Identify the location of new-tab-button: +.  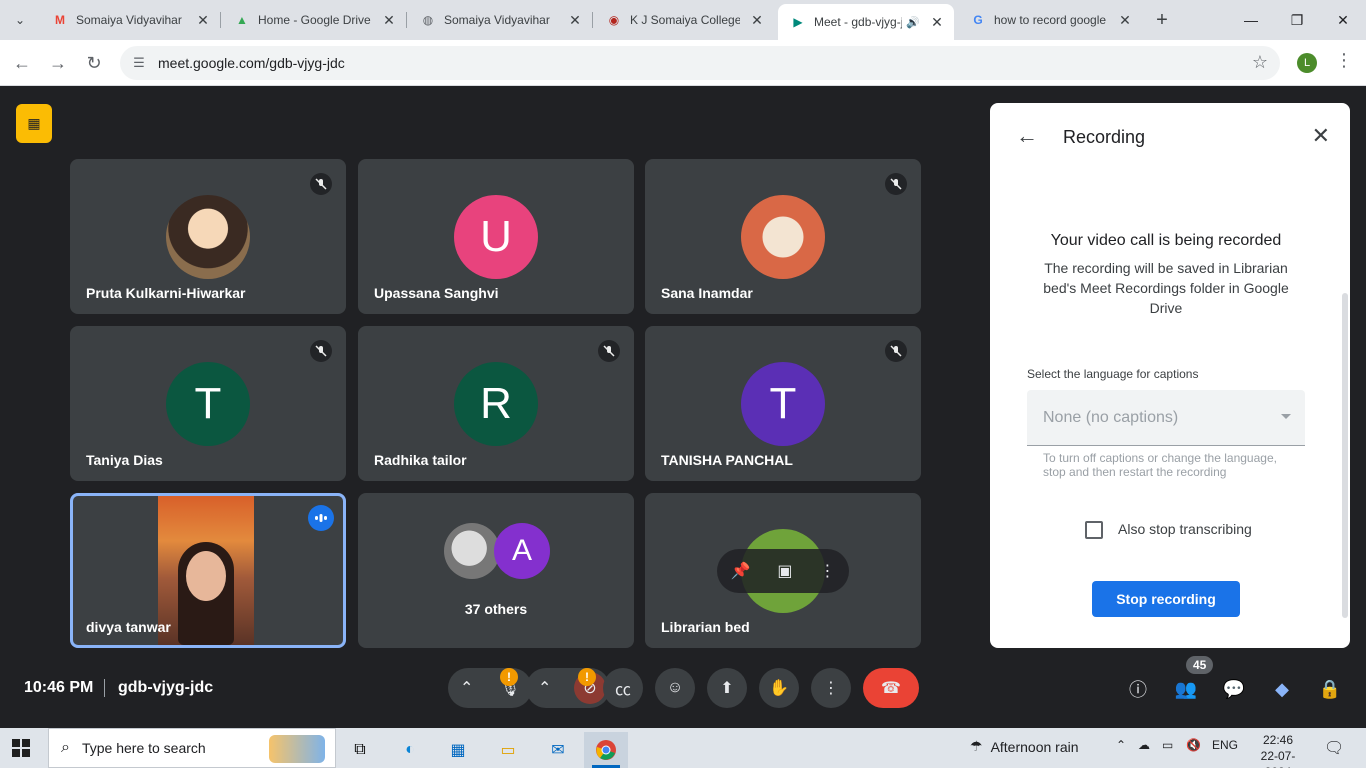
(1162, 20).